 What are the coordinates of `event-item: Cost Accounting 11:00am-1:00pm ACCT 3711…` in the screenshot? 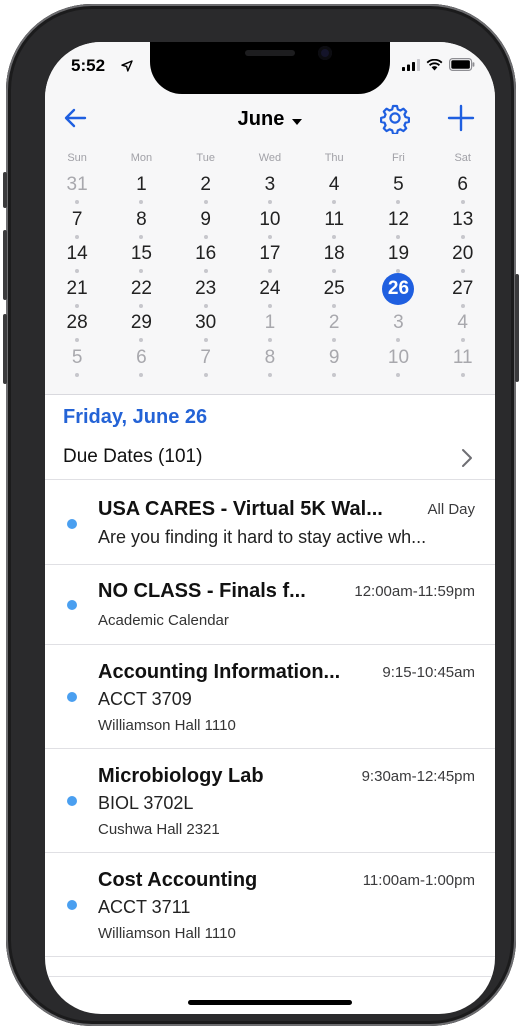 It's located at (270, 905).